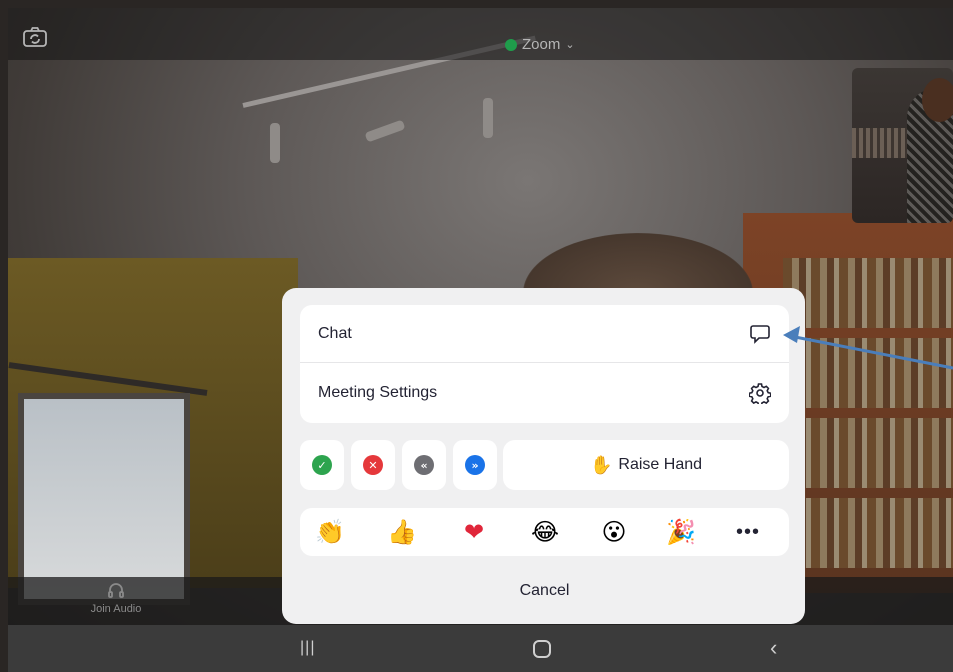 The height and width of the screenshot is (672, 953). I want to click on heart-emoji-button: ❤, so click(474, 532).